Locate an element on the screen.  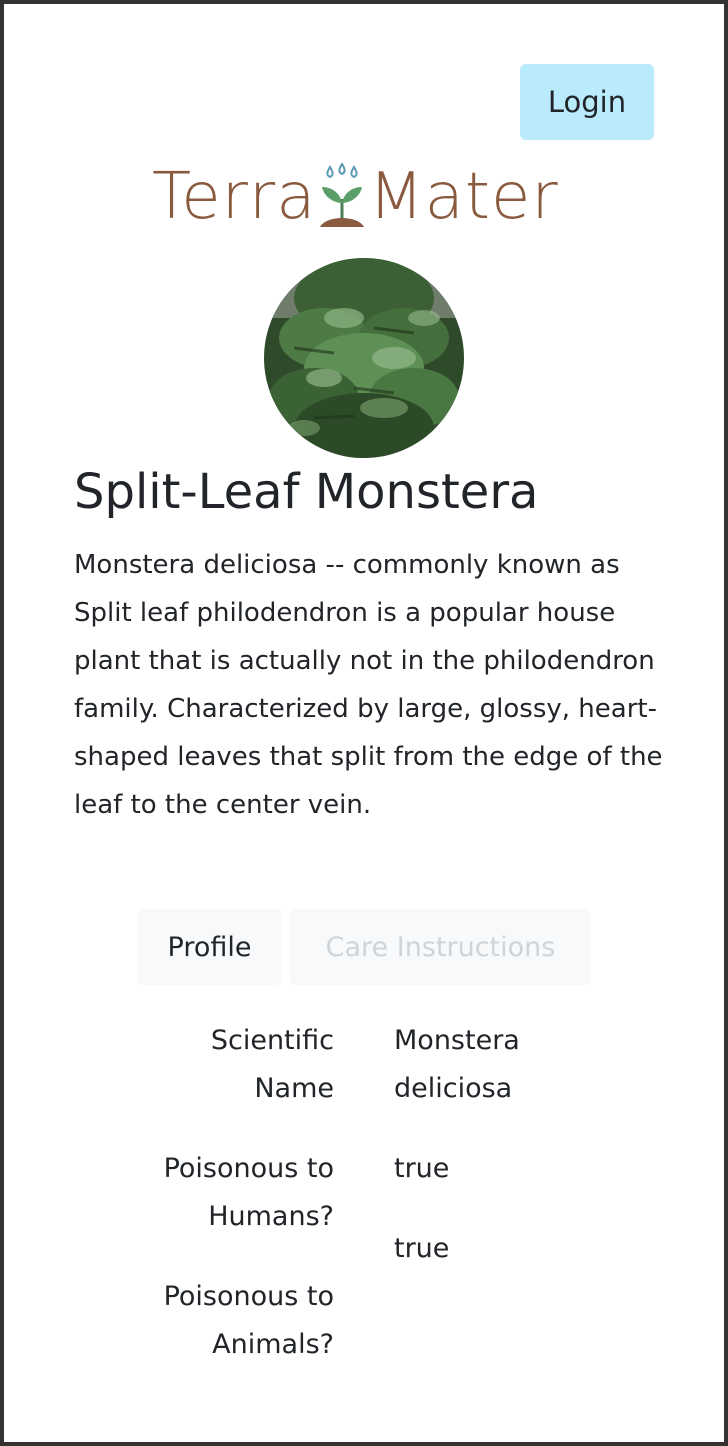
scientific-name-value: Monstera deliciosa is located at coordinates (457, 1065).